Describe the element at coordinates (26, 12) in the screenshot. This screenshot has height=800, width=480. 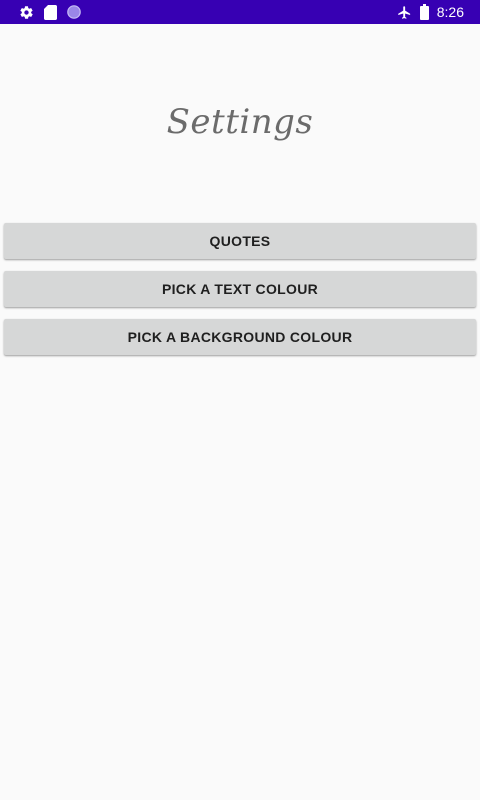
I see `settings-icon` at that location.